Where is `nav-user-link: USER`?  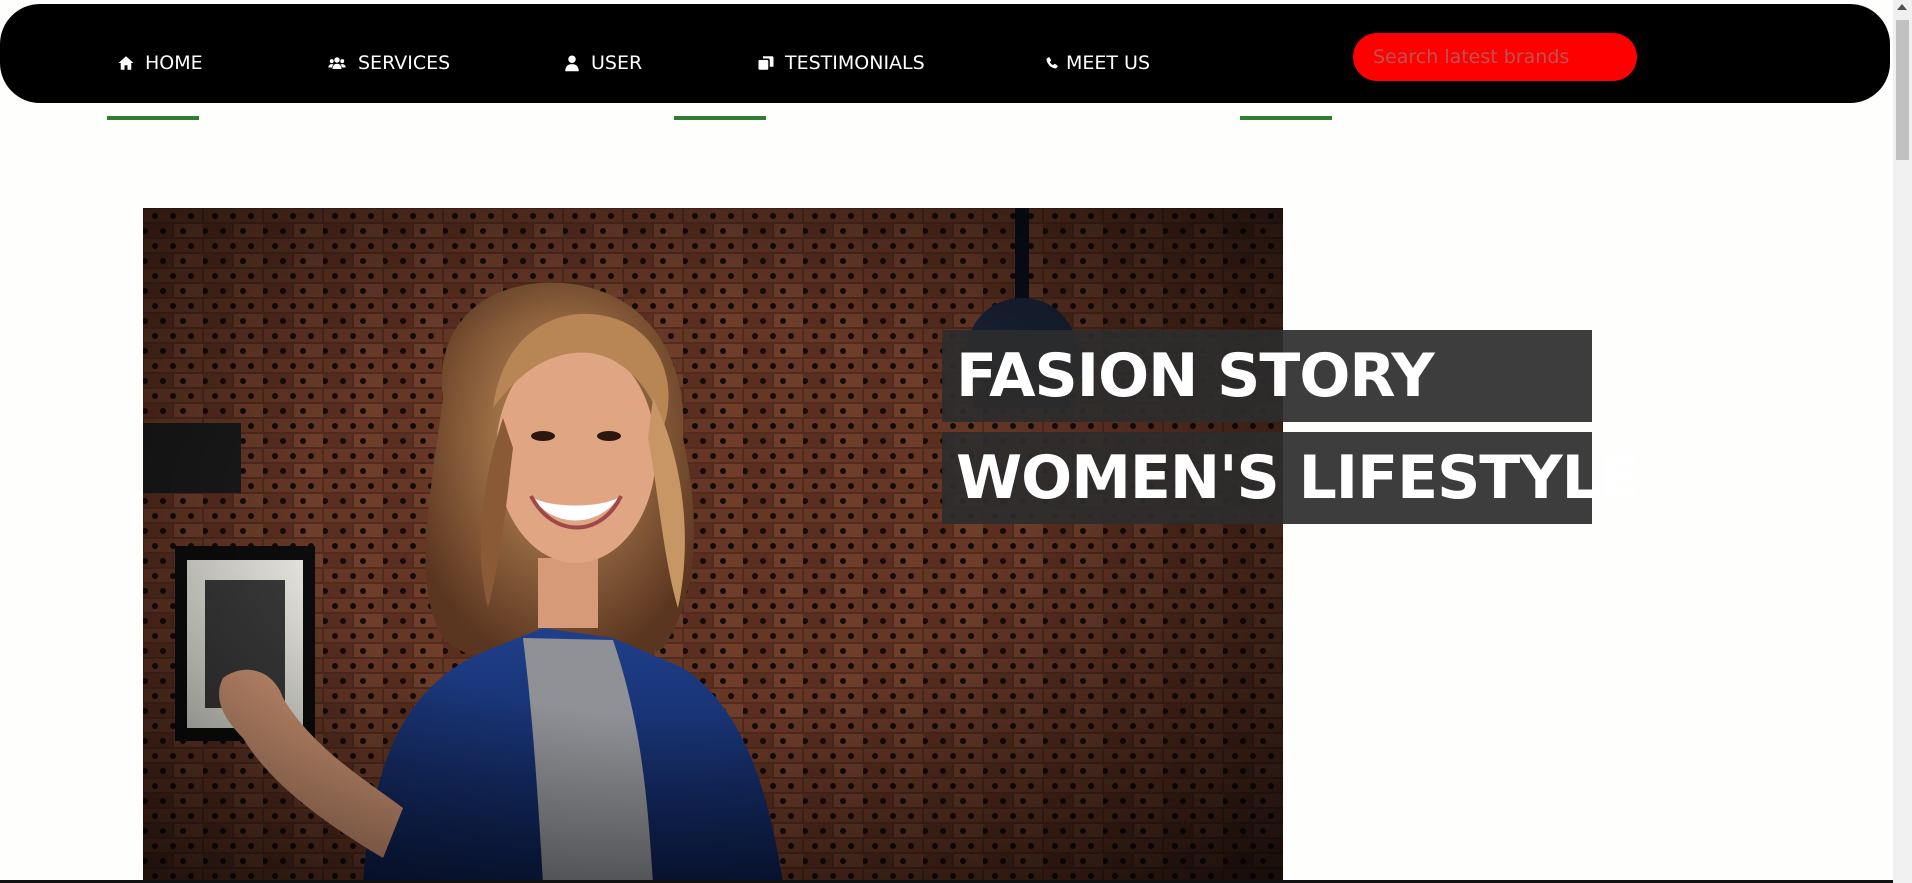 nav-user-link: USER is located at coordinates (602, 63).